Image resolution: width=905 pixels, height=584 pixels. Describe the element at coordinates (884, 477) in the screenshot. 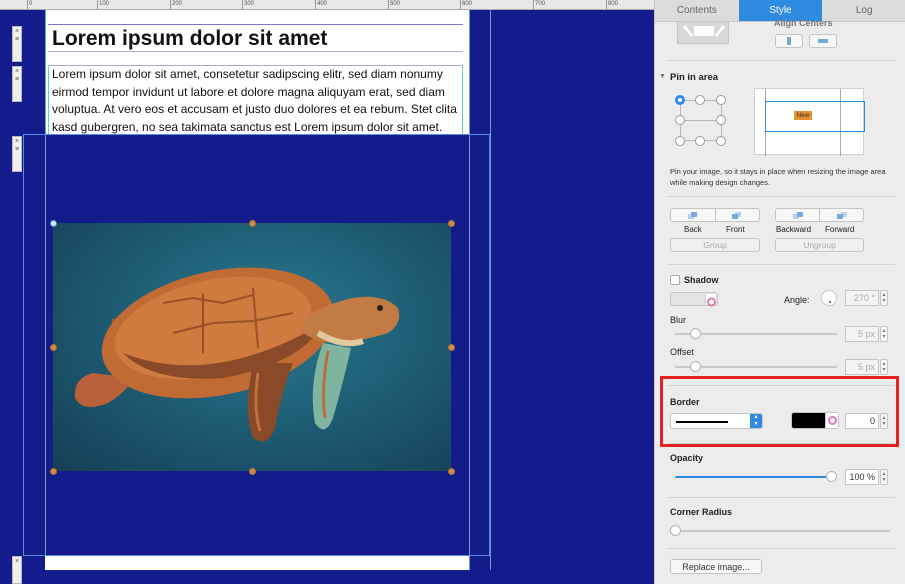

I see `opacity-stepper: ▴ ▾` at that location.